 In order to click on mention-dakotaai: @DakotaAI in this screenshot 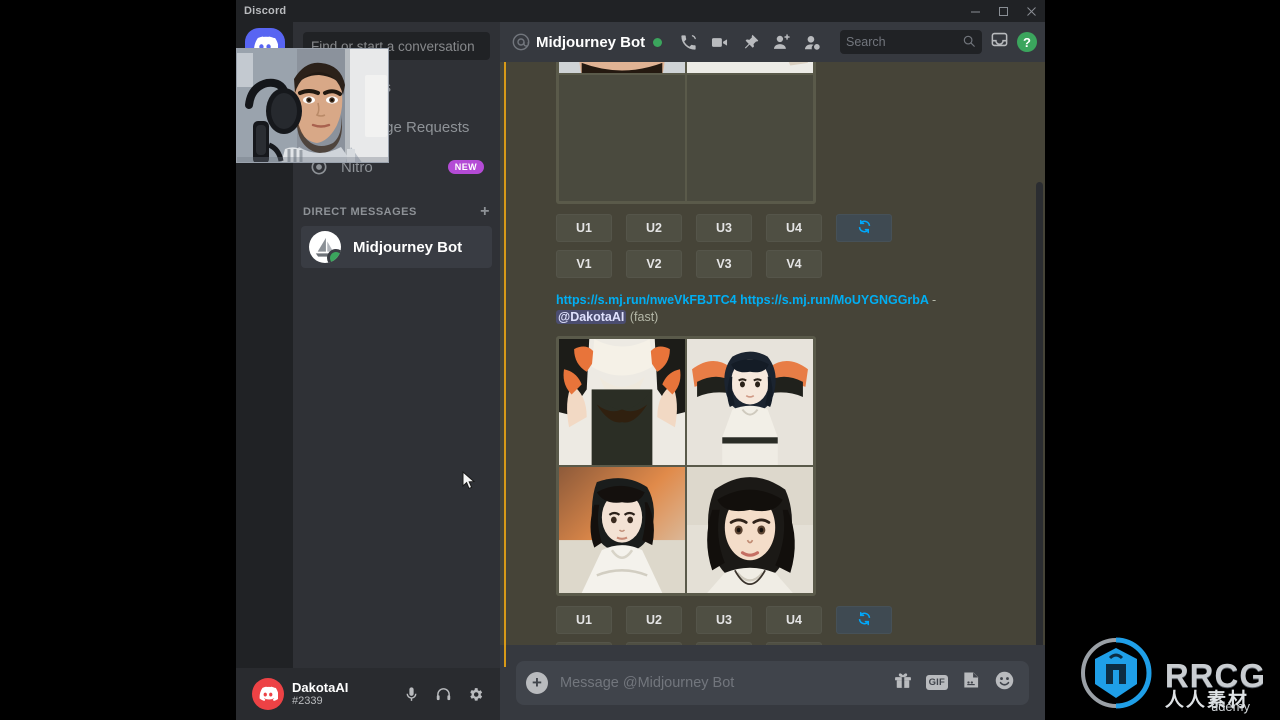, I will do `click(591, 316)`.